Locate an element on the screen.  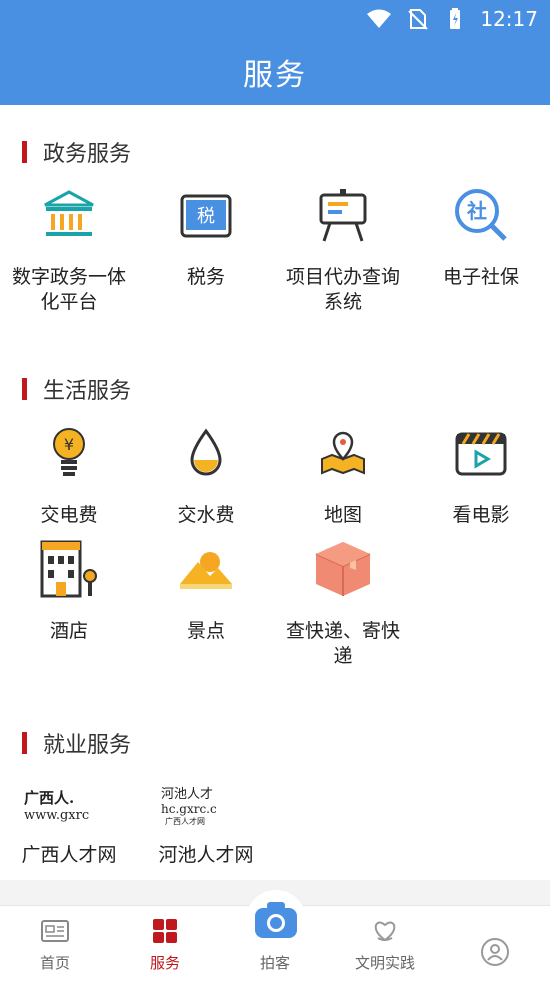
no-sim-icon is located at coordinates (418, 19).